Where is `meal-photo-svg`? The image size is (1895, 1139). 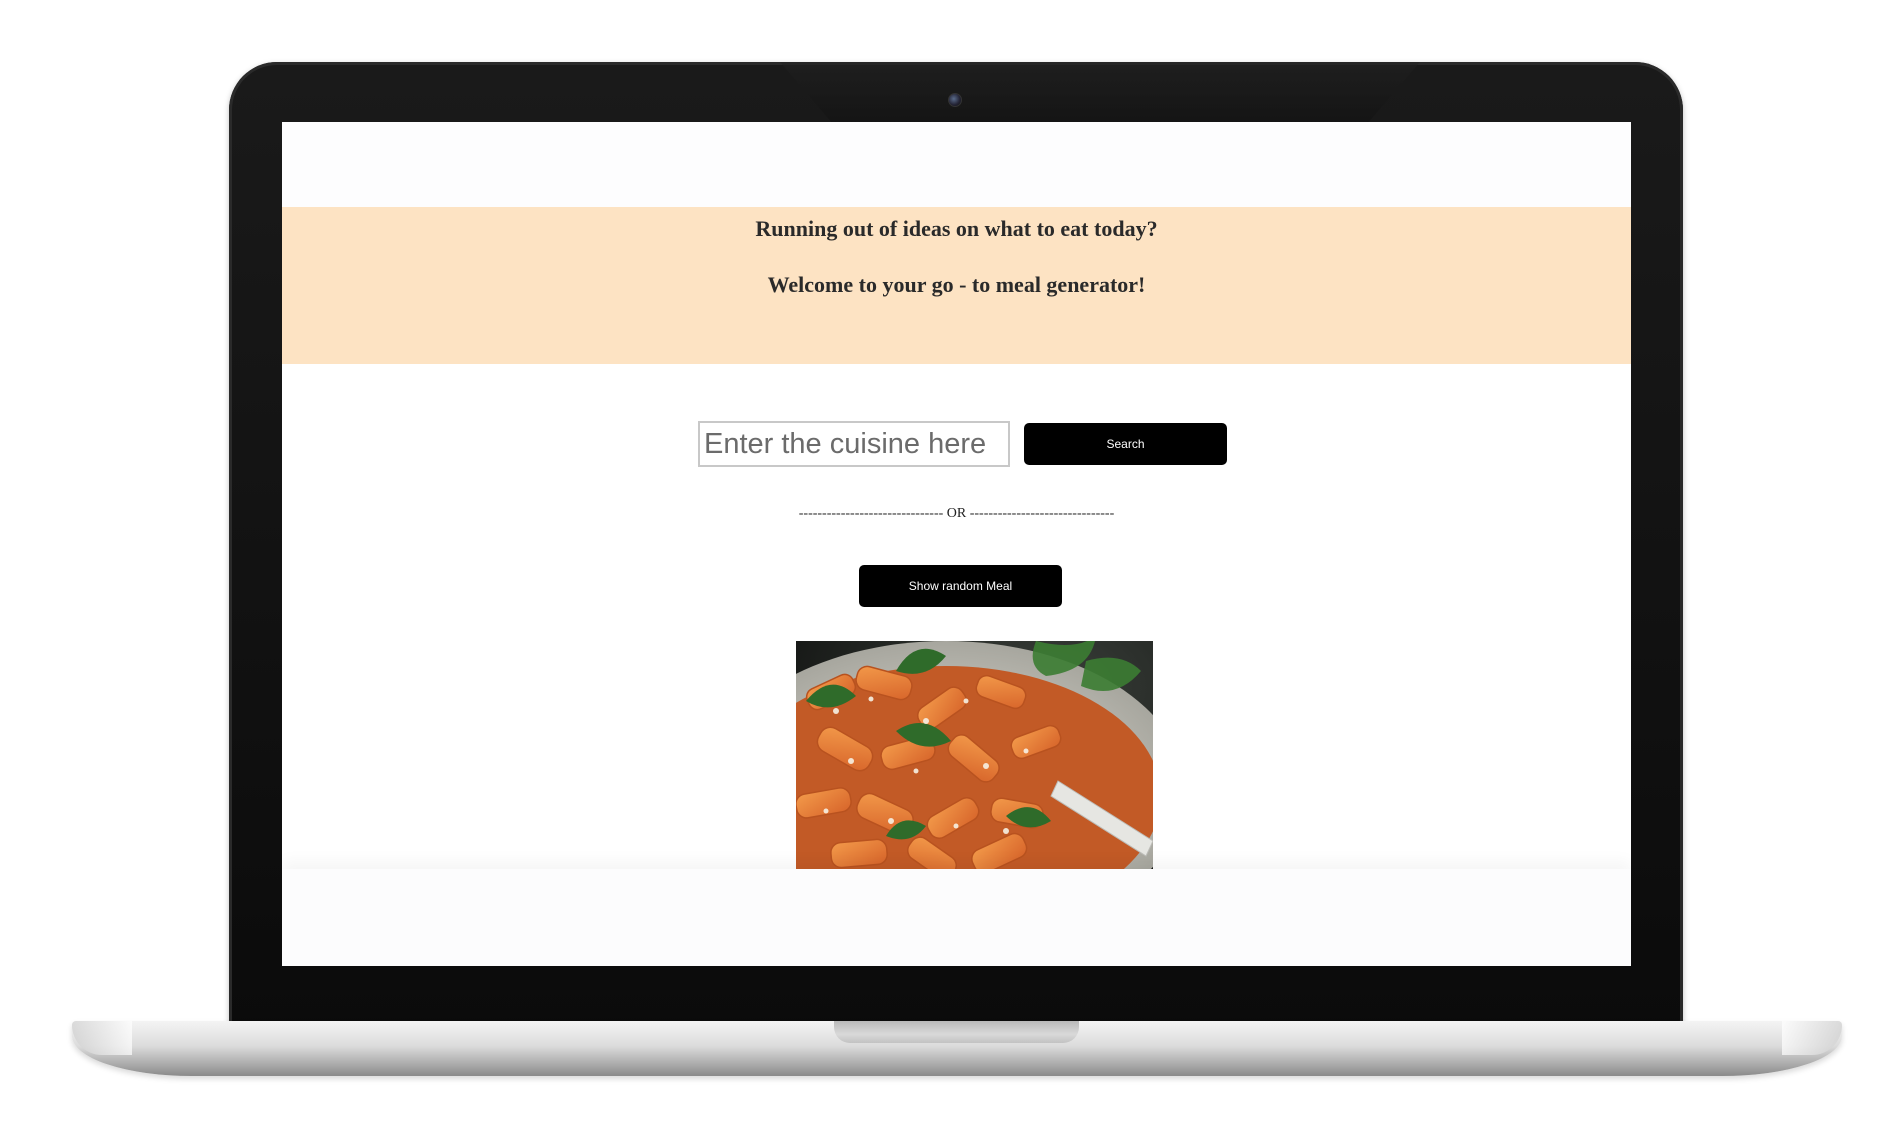 meal-photo-svg is located at coordinates (974, 757).